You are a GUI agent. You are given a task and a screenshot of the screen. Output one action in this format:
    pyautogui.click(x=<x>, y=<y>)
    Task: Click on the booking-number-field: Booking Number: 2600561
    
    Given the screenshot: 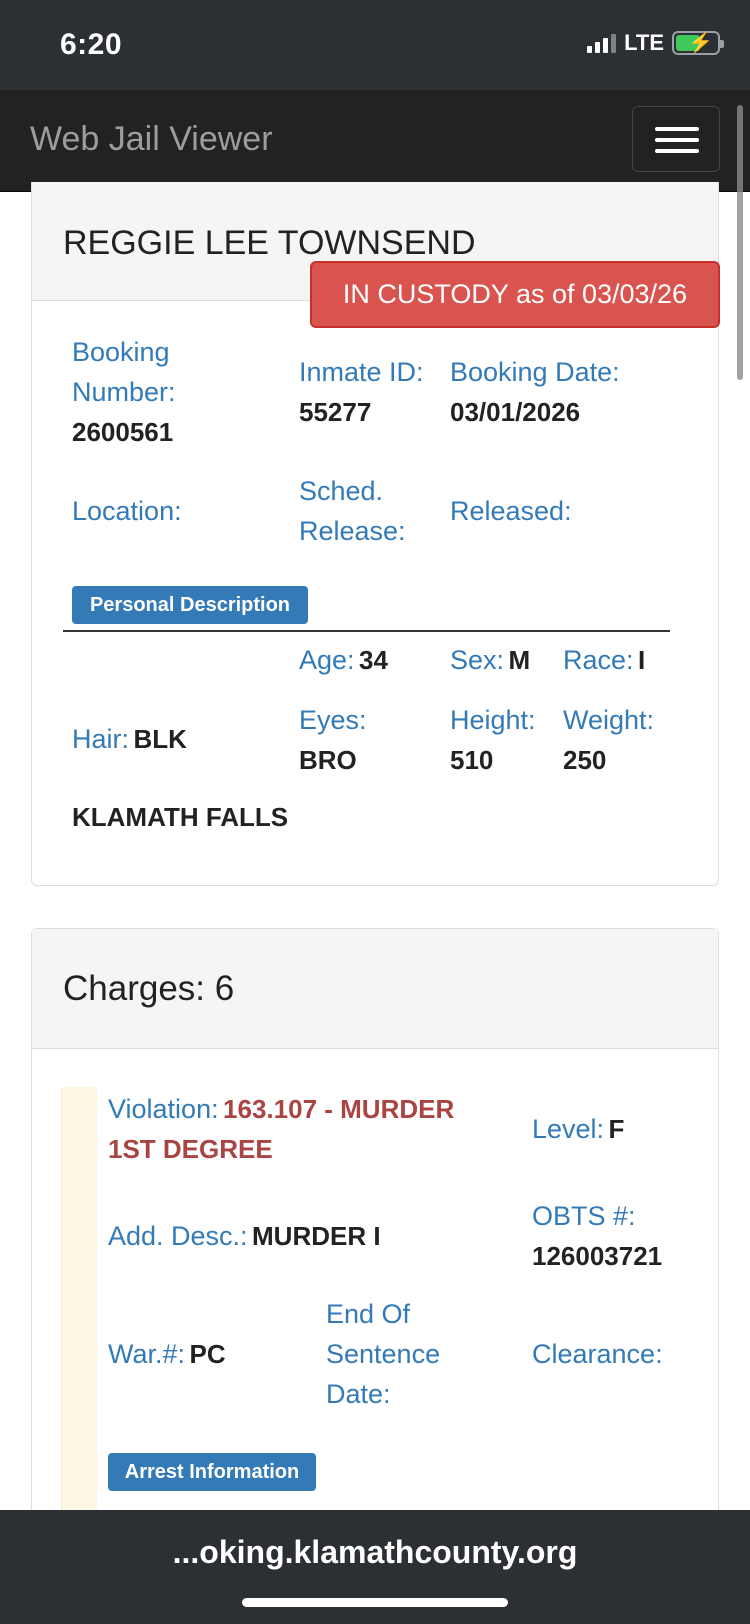 What is the action you would take?
    pyautogui.click(x=124, y=392)
    